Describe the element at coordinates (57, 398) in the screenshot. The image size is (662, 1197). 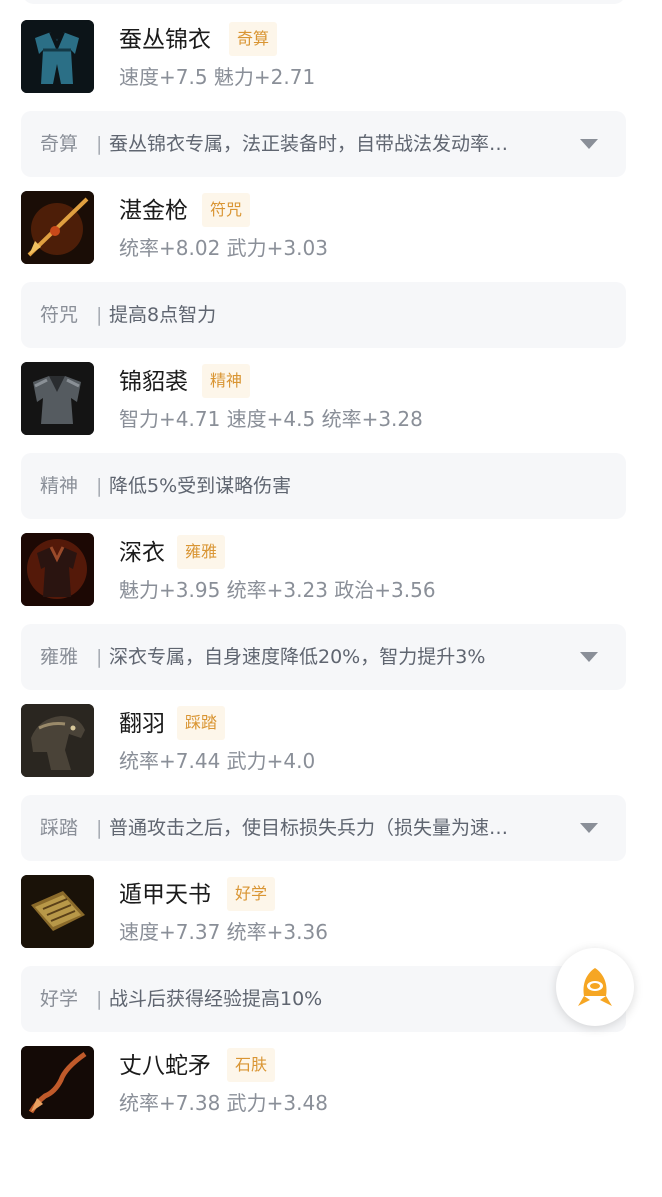
I see `fur-coat-icon` at that location.